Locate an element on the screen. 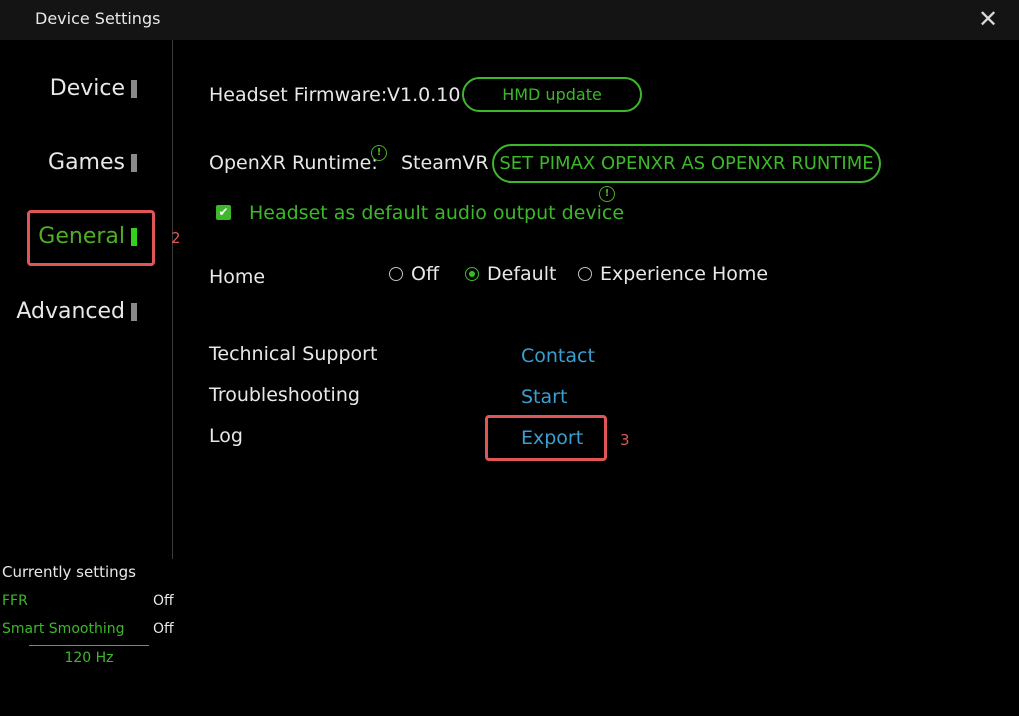 This screenshot has width=1019, height=716. sidebar-divider is located at coordinates (172, 299).